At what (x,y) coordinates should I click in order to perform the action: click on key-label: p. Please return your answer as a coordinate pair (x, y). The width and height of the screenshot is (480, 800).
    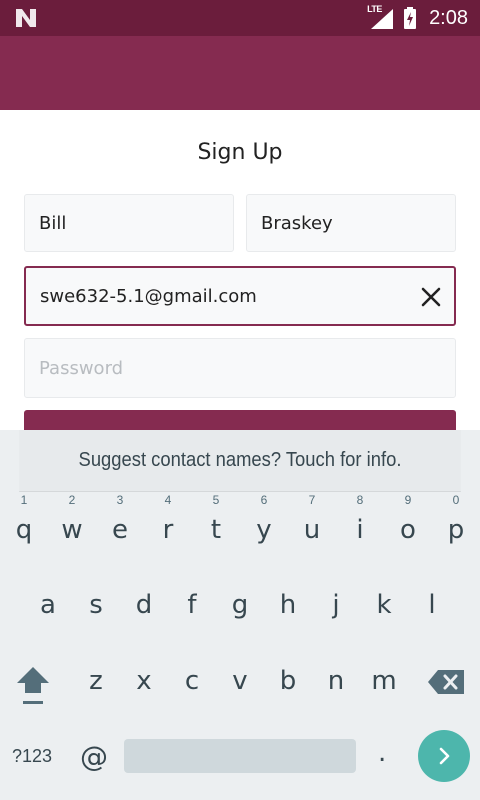
    Looking at the image, I should click on (456, 530).